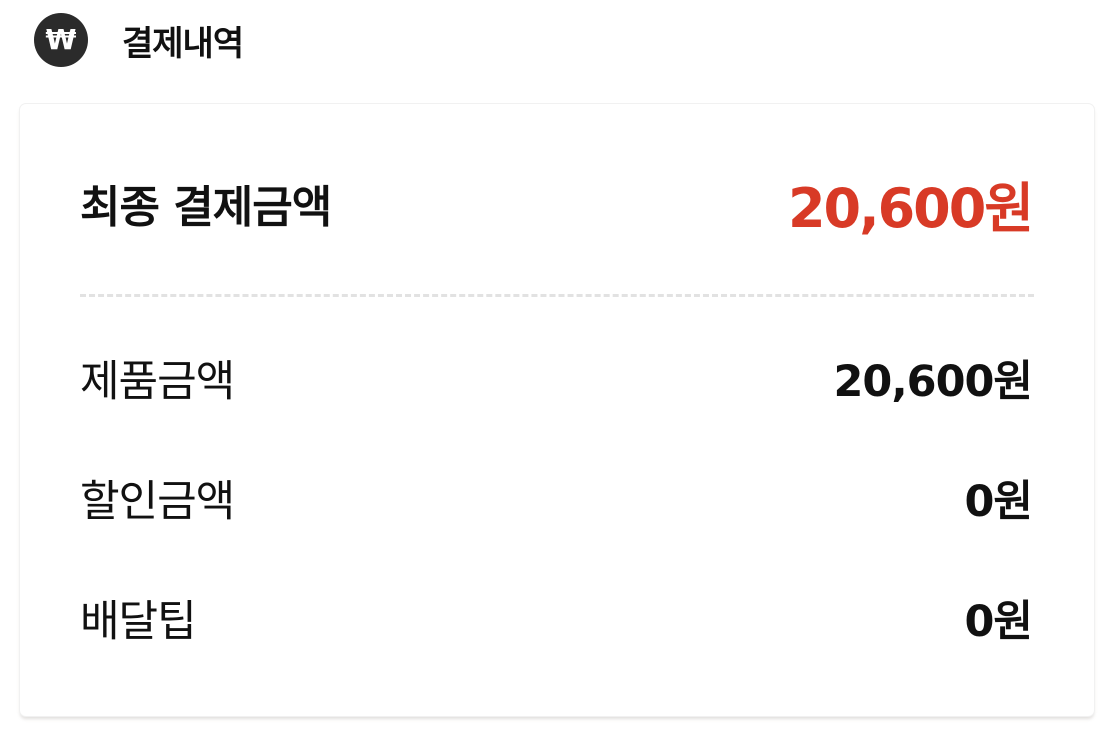 This screenshot has width=1109, height=735. What do you see at coordinates (183, 43) in the screenshot?
I see `section-title: 결제내역` at bounding box center [183, 43].